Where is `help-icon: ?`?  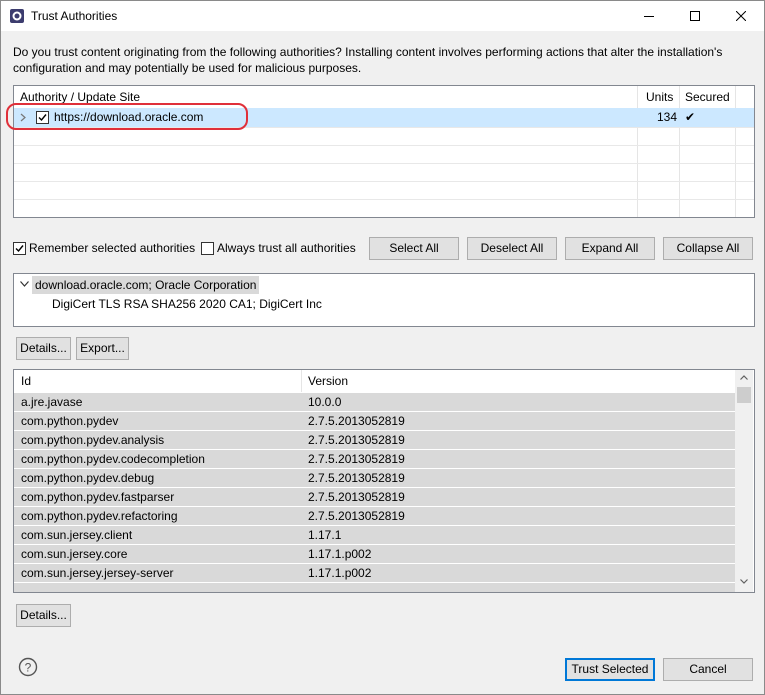 help-icon: ? is located at coordinates (28, 667).